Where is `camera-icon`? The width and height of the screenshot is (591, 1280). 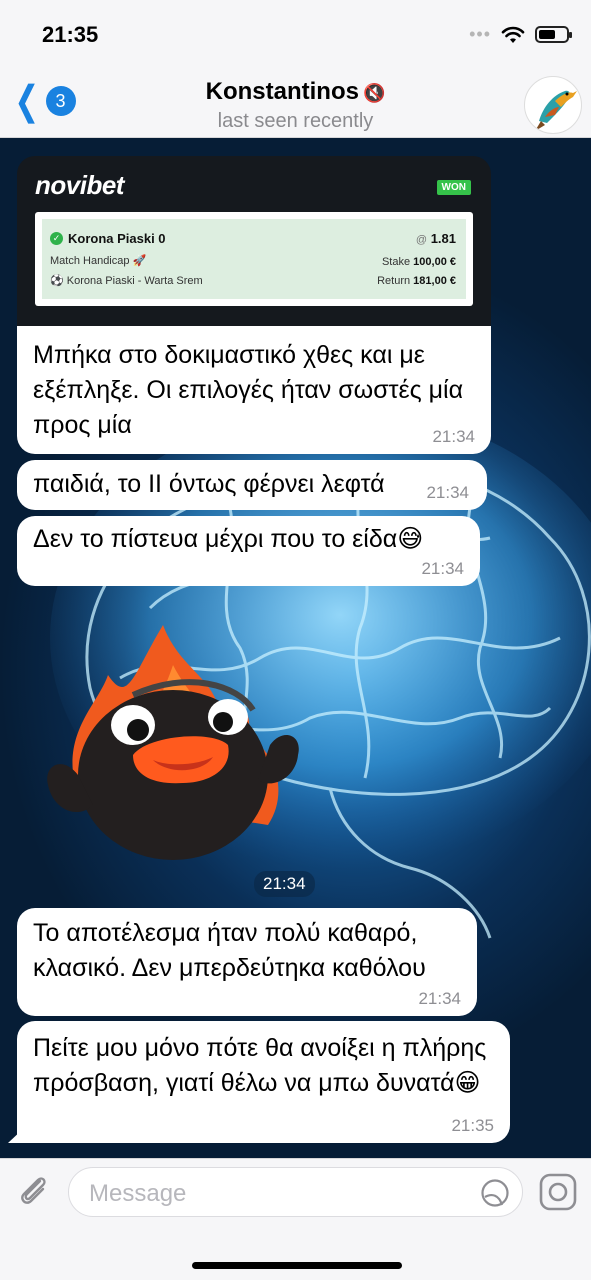
camera-icon is located at coordinates (558, 1192).